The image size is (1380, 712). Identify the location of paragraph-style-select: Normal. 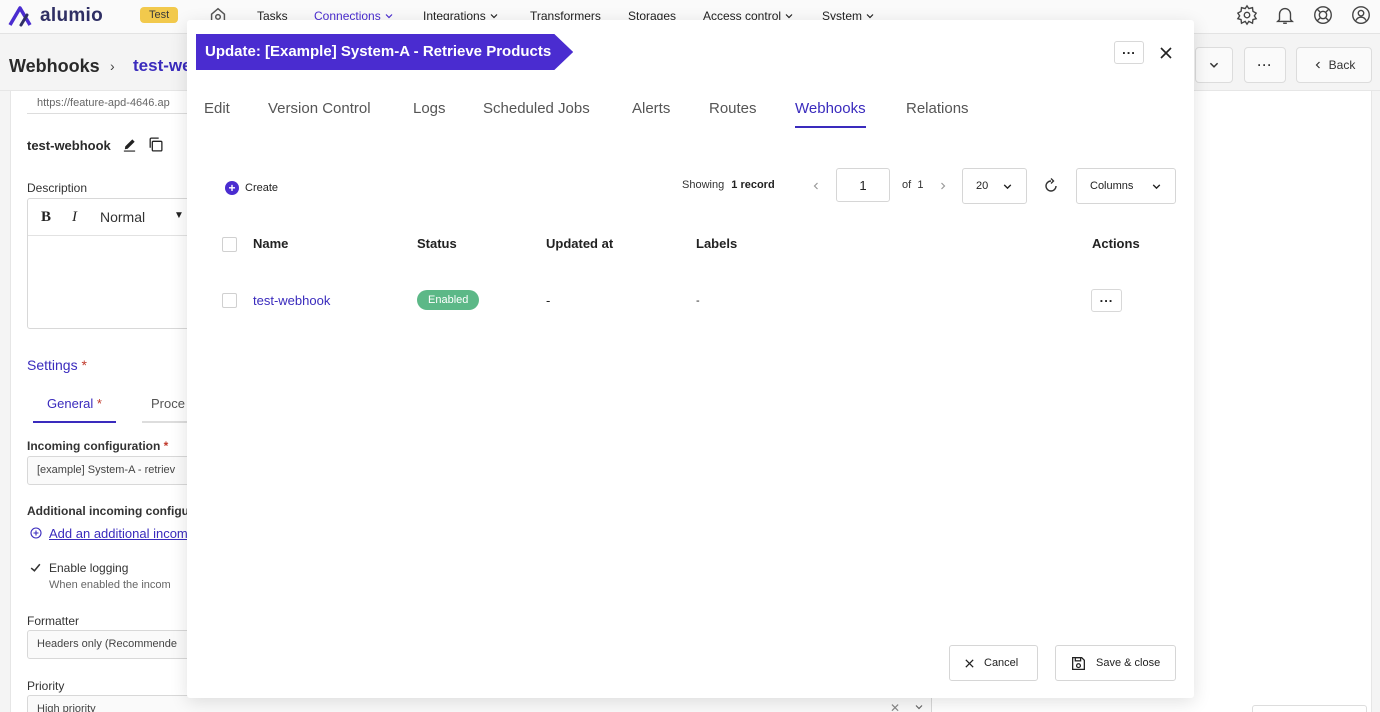
(122, 217).